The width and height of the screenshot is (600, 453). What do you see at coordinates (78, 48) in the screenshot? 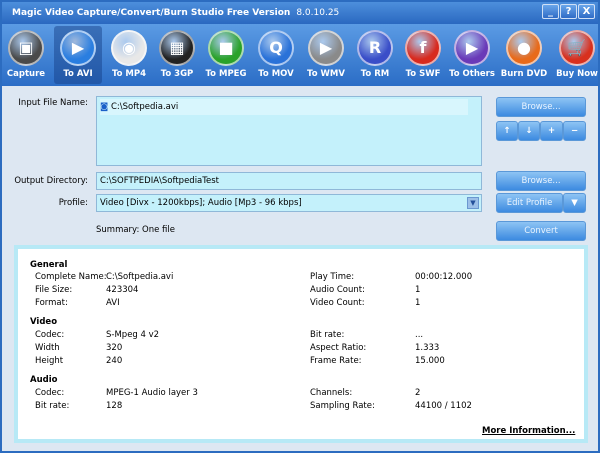
I see `play-icon: ▶` at bounding box center [78, 48].